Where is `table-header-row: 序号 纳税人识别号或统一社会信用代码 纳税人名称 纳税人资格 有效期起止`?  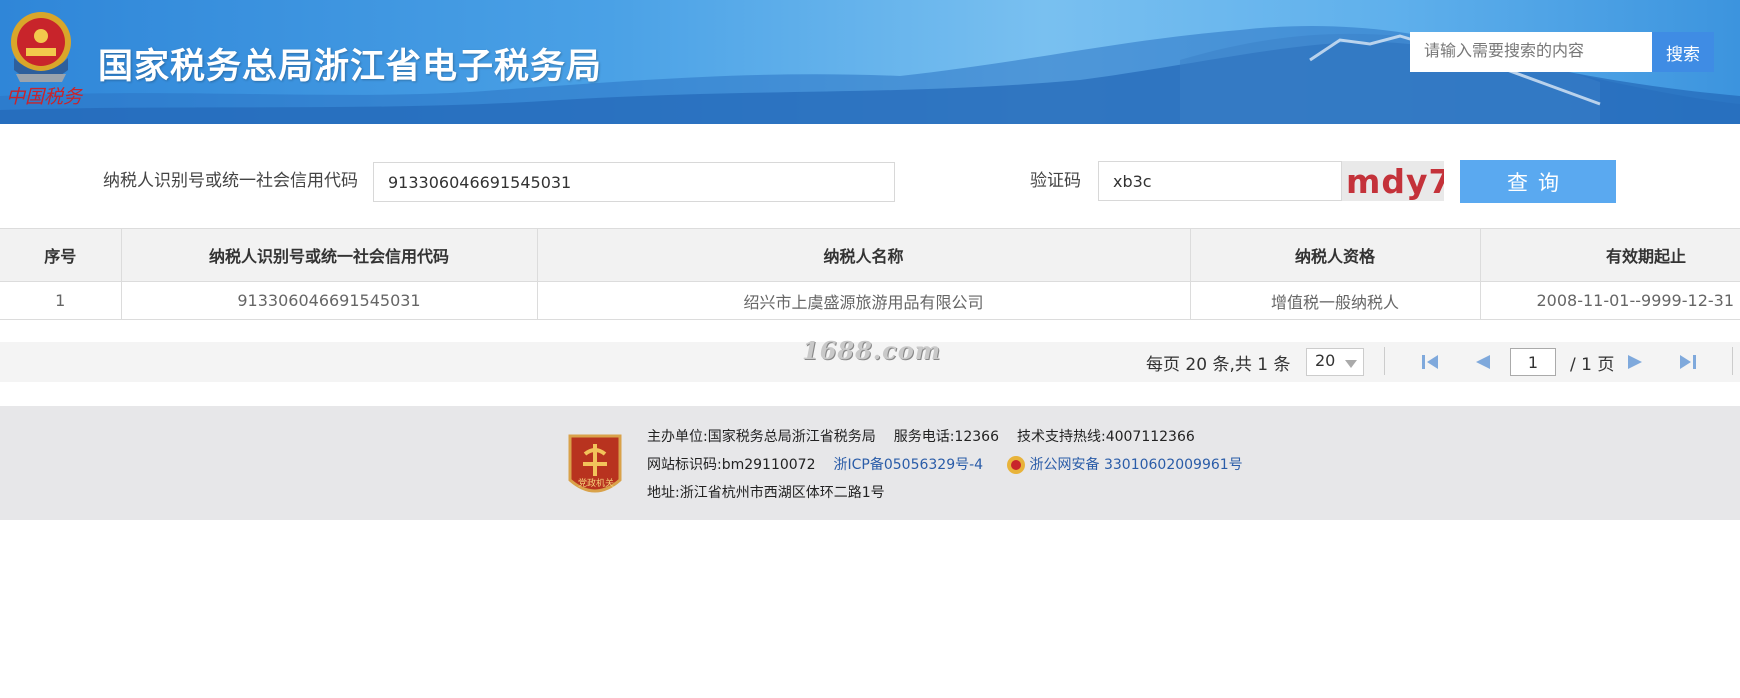
table-header-row: 序号 纳税人识别号或统一社会信用代码 纳税人名称 纳税人资格 有效期起止 is located at coordinates (870, 255).